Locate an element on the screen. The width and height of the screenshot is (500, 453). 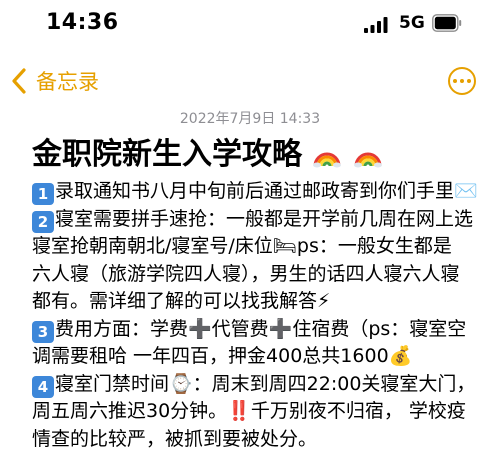
nav-bar: 备忘录 is located at coordinates (250, 82).